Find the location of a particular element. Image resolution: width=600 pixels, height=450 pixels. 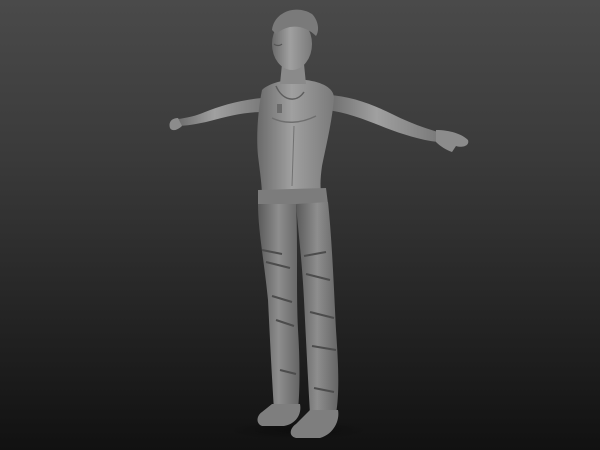

torso is located at coordinates (295, 137).